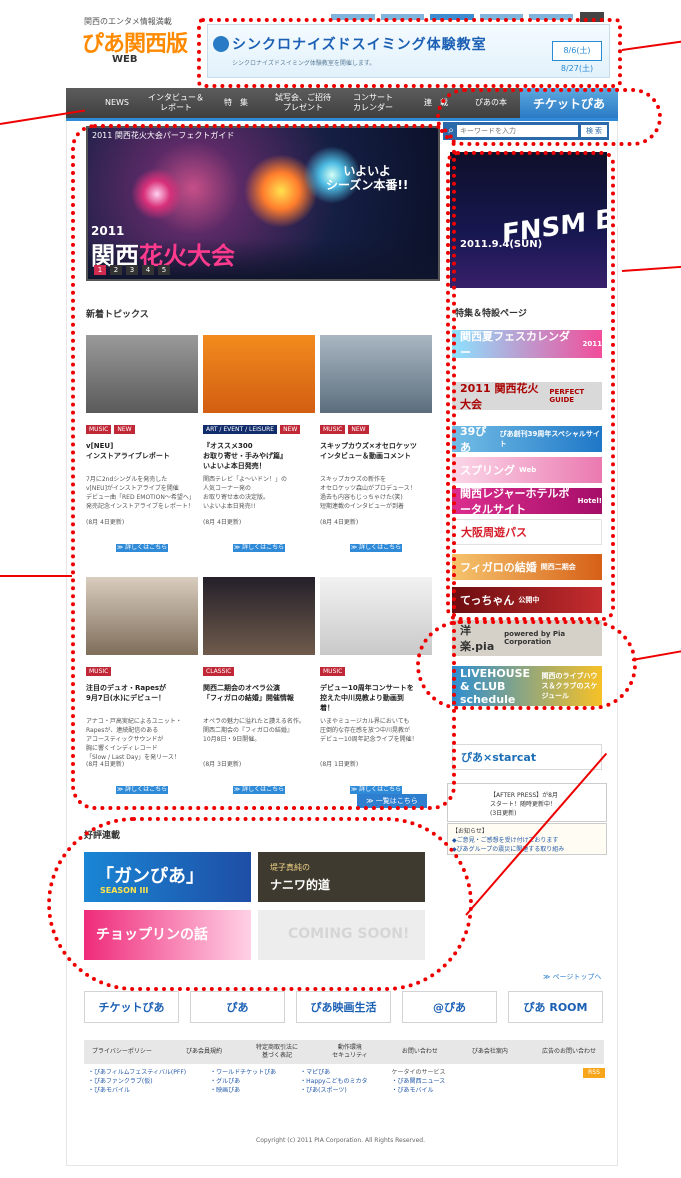 The height and width of the screenshot is (1178, 681). What do you see at coordinates (131, 1007) in the screenshot?
I see `footer-logo: チケットぴあ` at bounding box center [131, 1007].